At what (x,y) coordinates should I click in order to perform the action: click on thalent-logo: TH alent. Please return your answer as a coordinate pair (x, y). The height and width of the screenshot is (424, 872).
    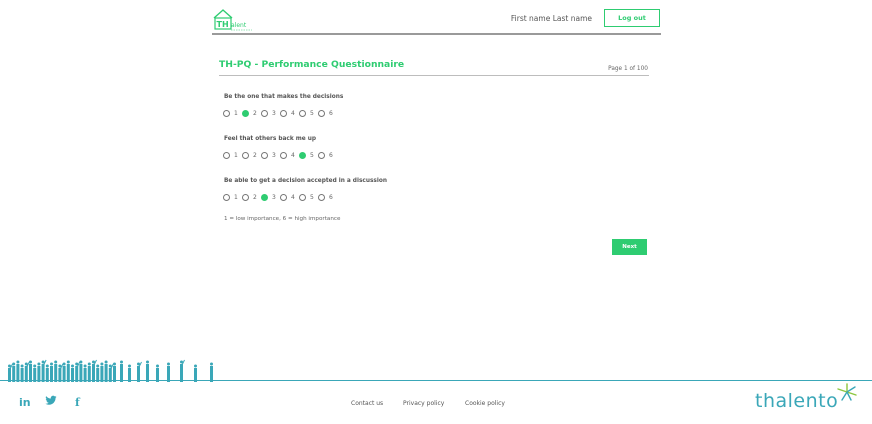
    Looking at the image, I should click on (234, 20).